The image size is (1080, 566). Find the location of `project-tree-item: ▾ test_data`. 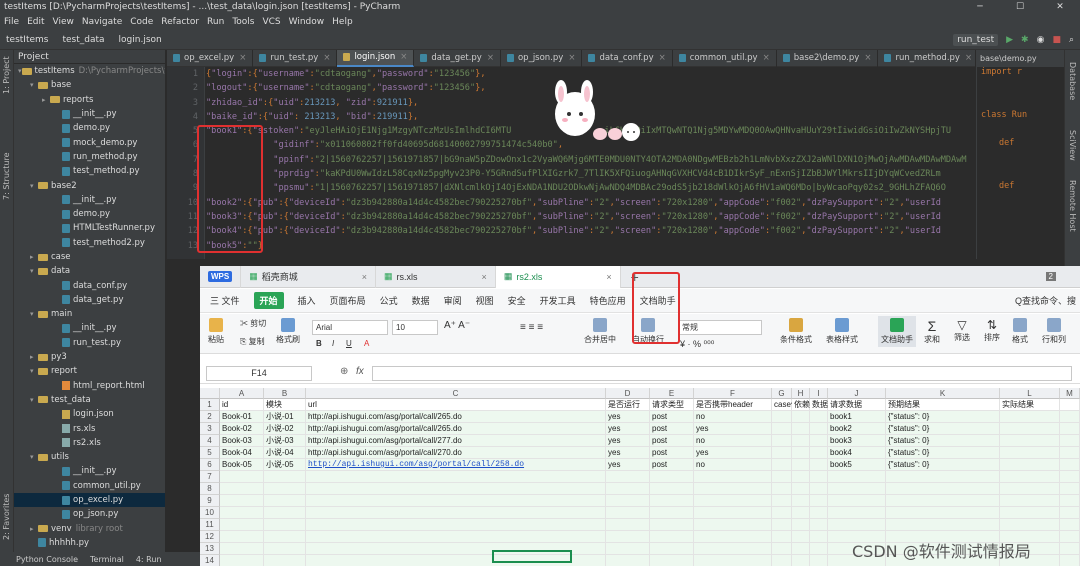

project-tree-item: ▾ test_data is located at coordinates (89, 400).